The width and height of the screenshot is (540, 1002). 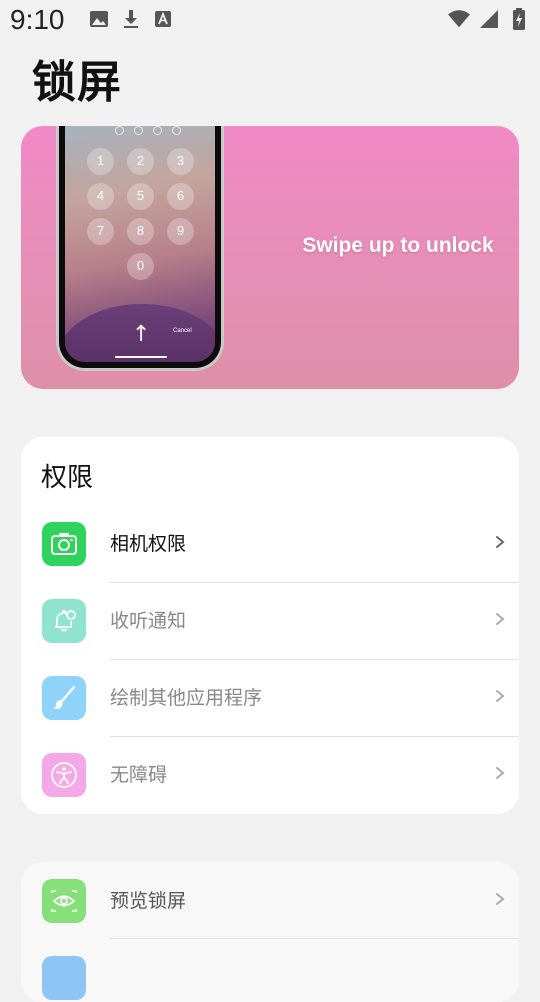 I want to click on download-icon, so click(x=131, y=19).